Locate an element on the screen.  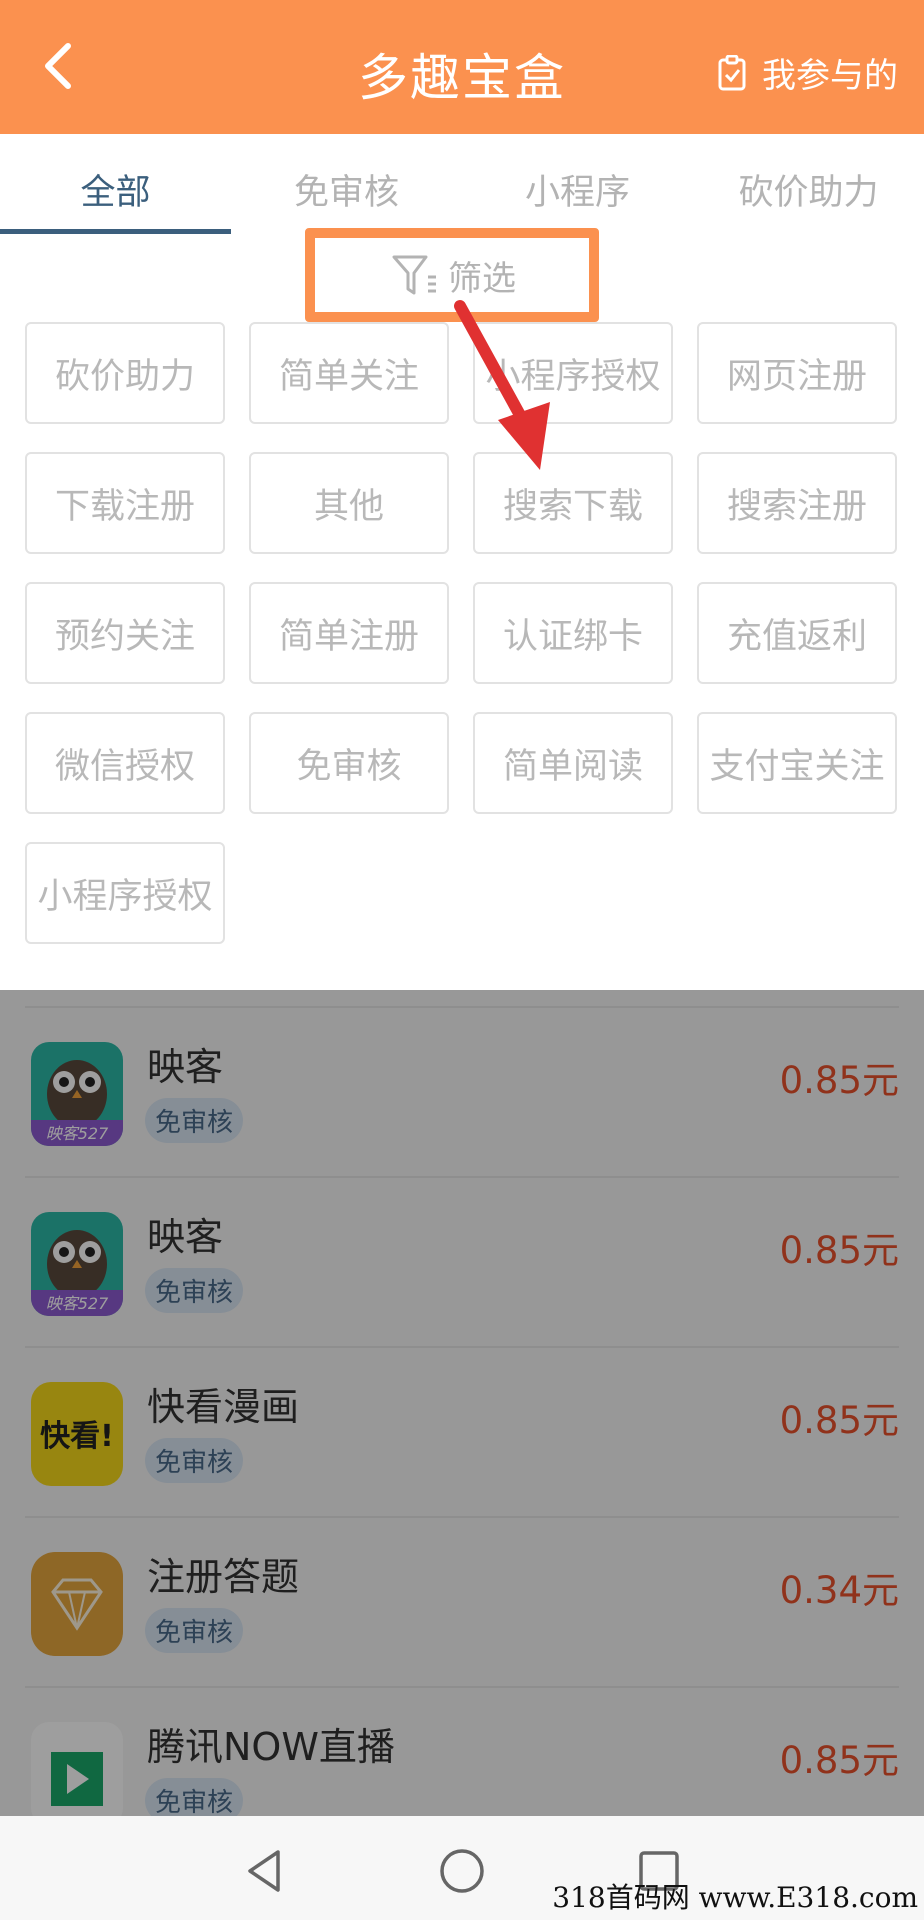
funnel-icon is located at coordinates (414, 275).